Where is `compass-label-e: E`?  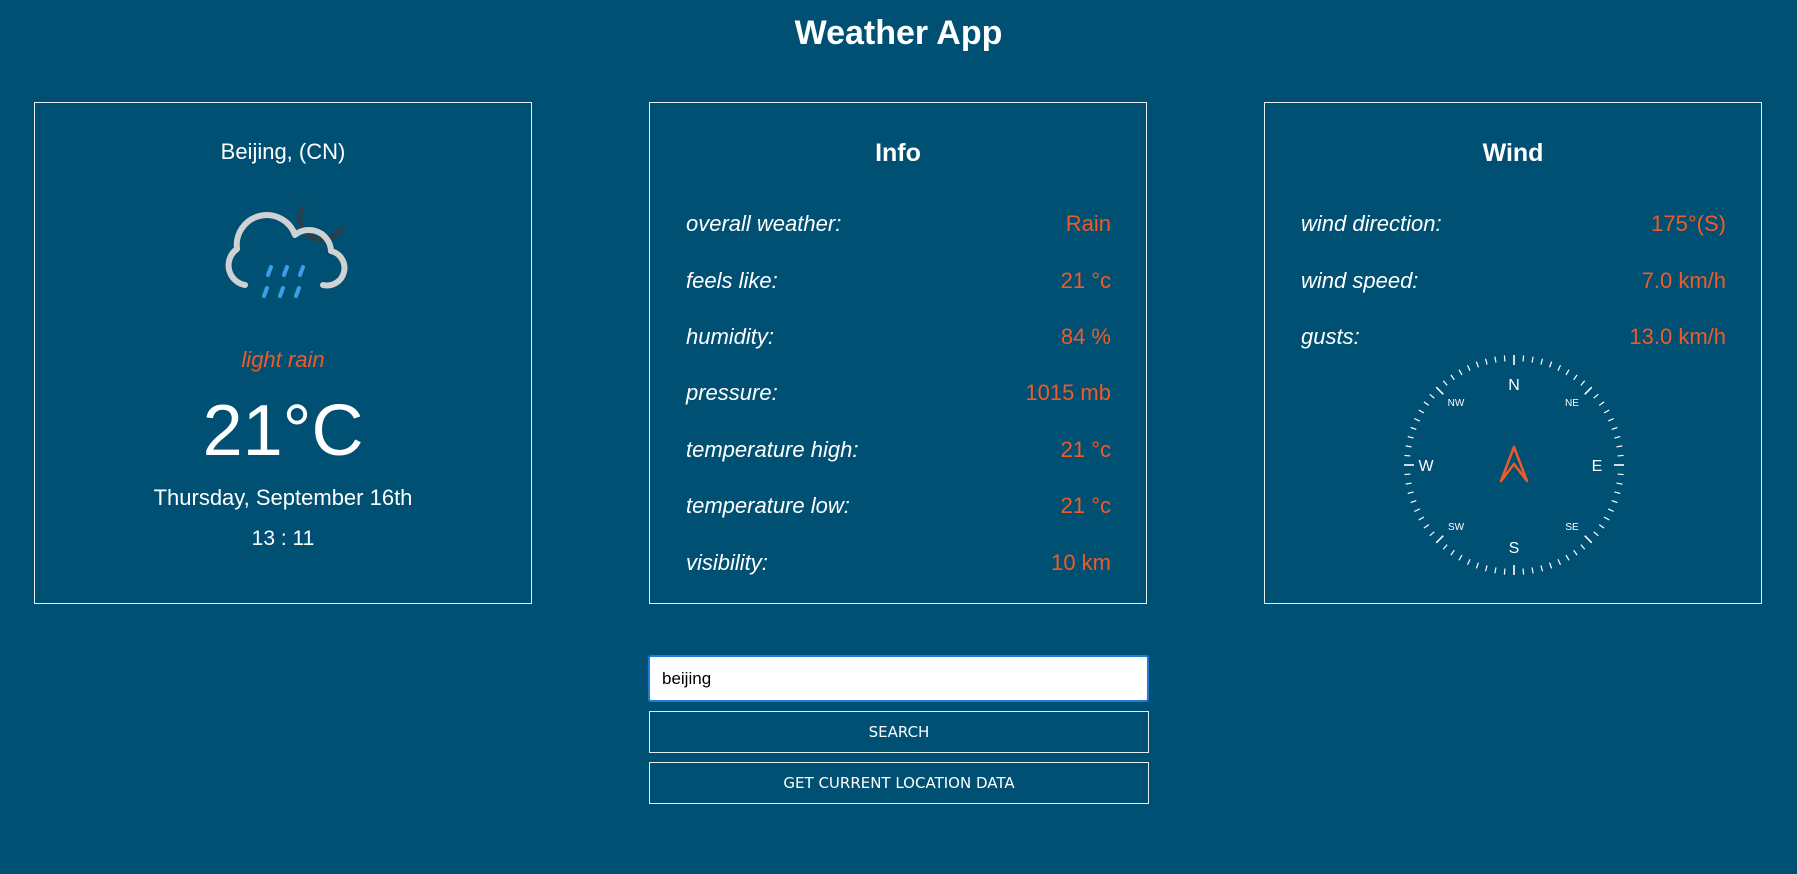 compass-label-e: E is located at coordinates (1597, 466).